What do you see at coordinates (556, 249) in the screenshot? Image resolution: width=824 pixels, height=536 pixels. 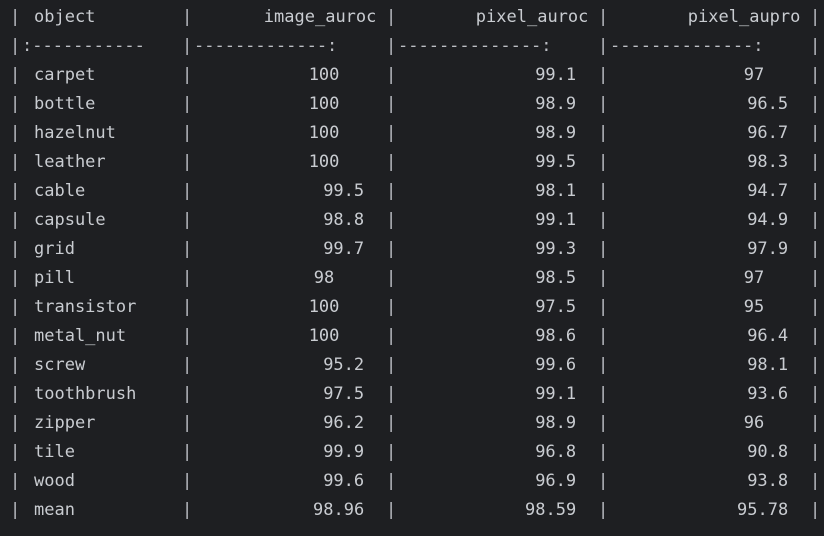 I see `cell-pixel-auroc: 99.3` at bounding box center [556, 249].